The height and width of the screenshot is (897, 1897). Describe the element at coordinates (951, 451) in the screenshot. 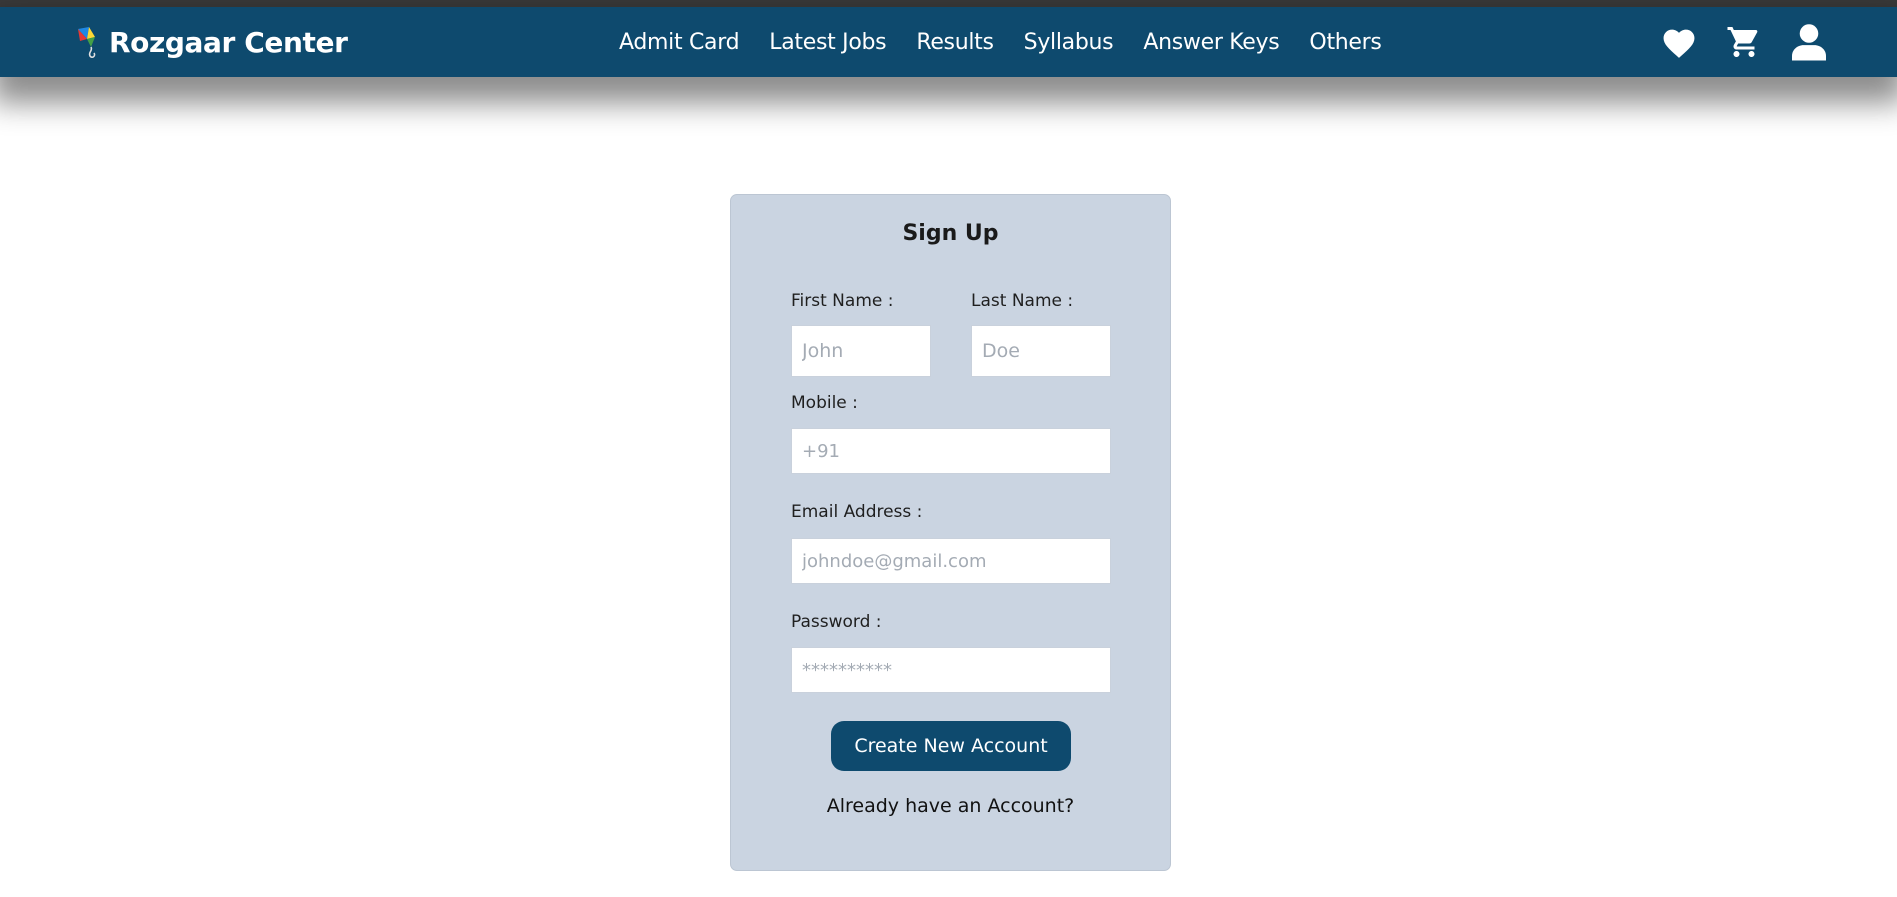

I see `mobile-input` at that location.